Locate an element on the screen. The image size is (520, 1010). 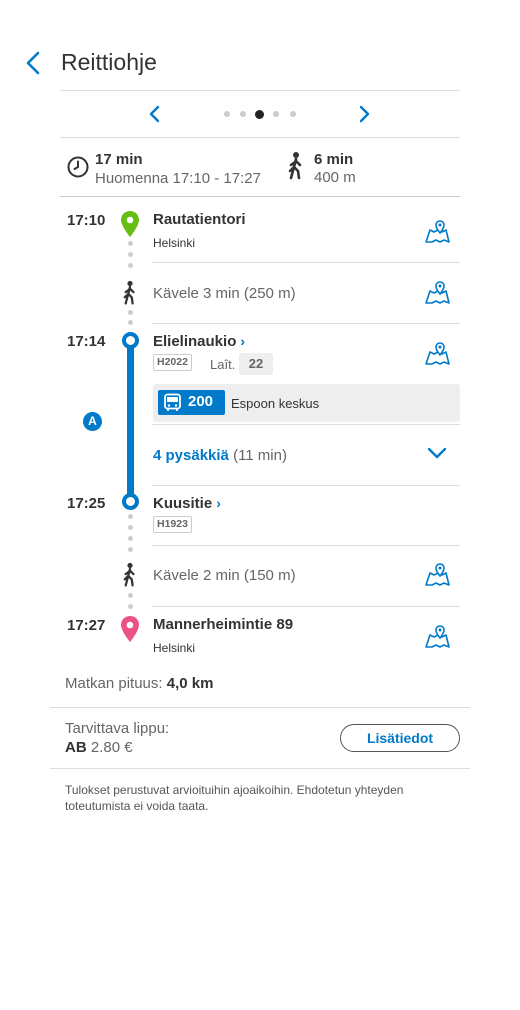
walk-duration: 6 min is located at coordinates (334, 159).